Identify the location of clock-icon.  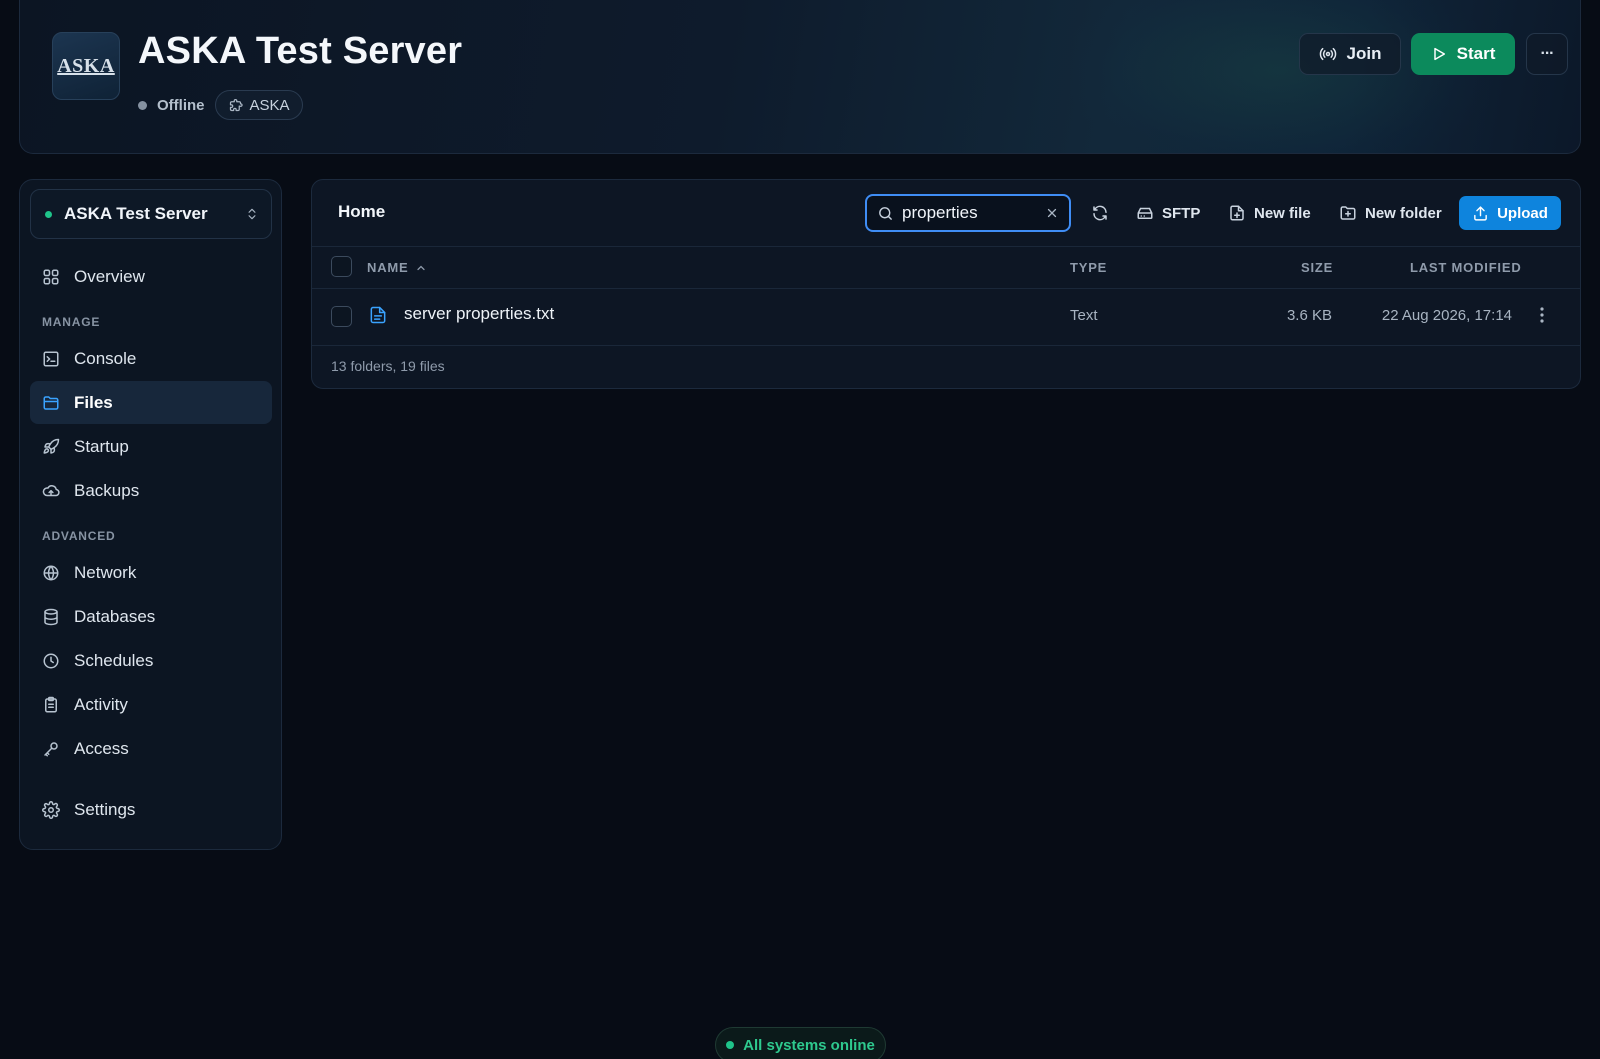
(51, 661).